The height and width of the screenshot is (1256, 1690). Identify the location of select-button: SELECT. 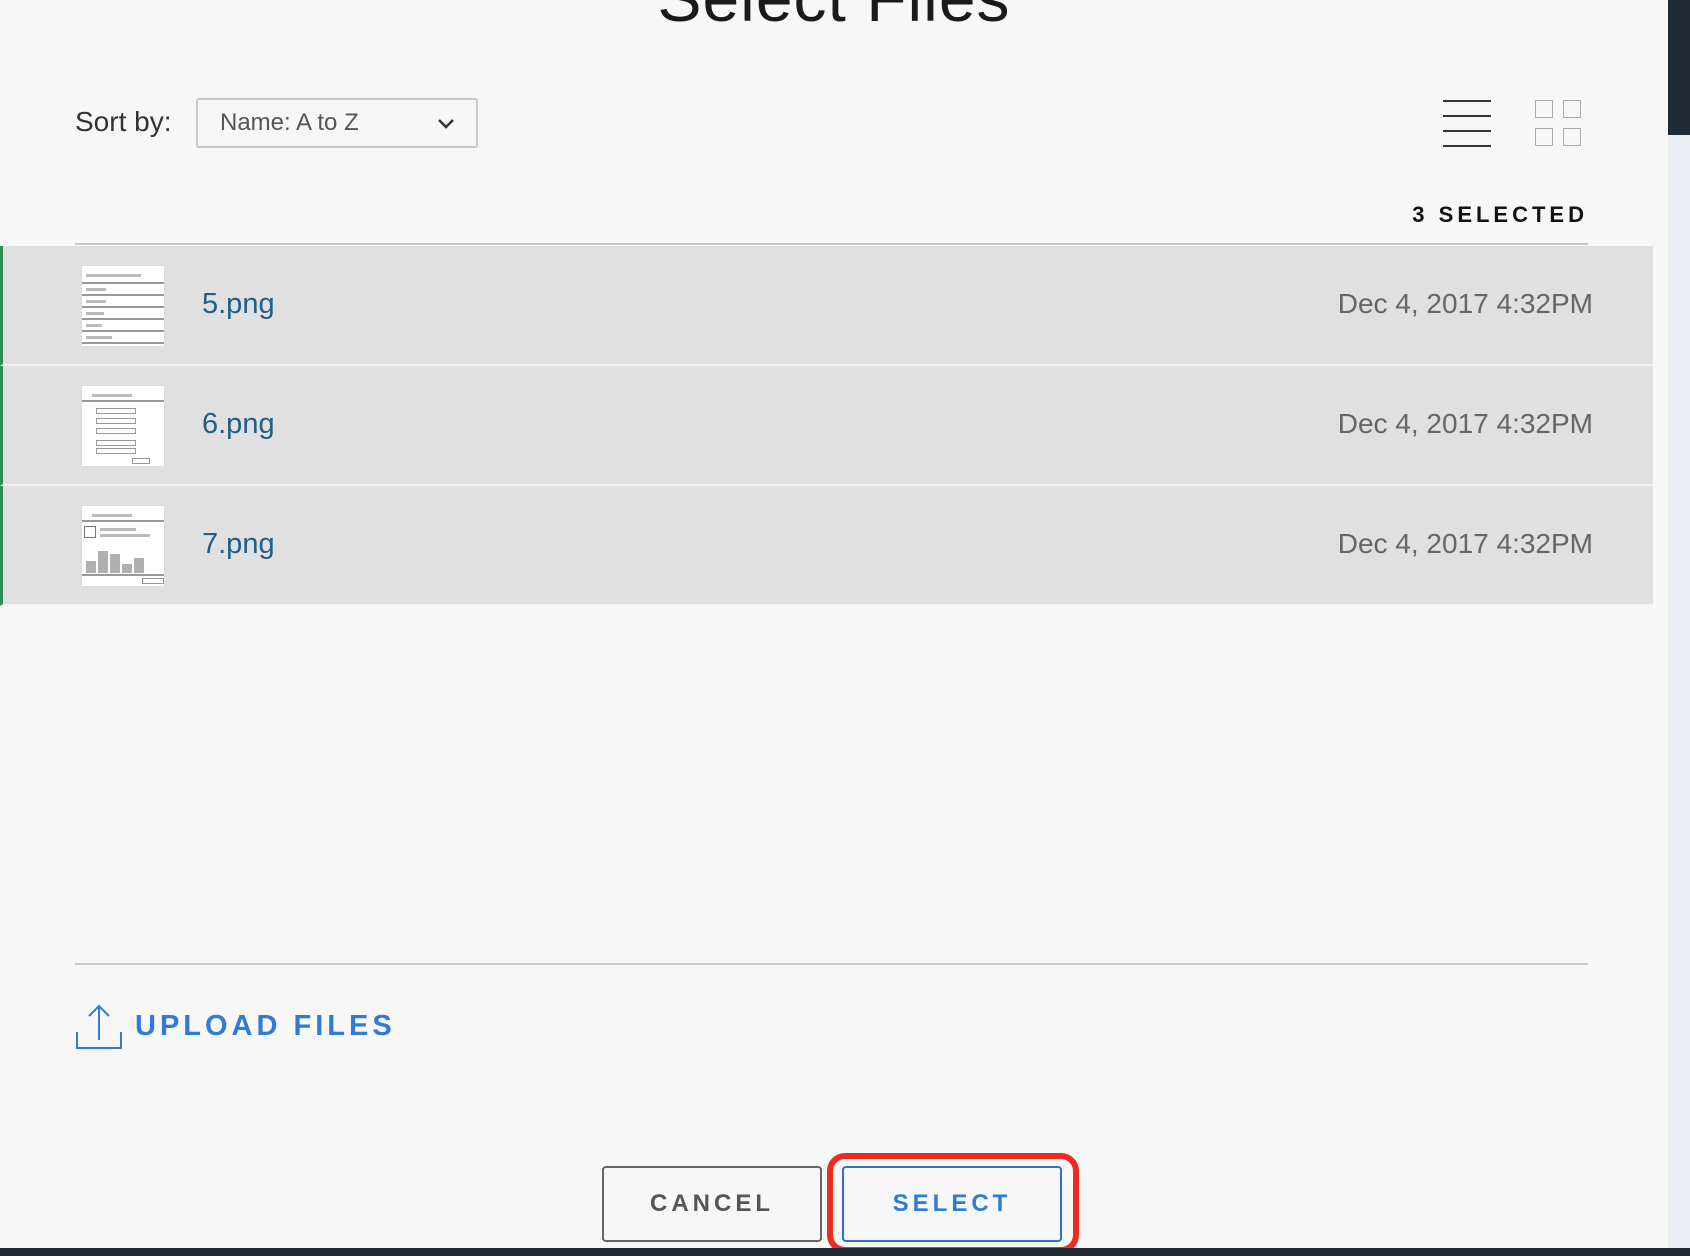
(952, 1204).